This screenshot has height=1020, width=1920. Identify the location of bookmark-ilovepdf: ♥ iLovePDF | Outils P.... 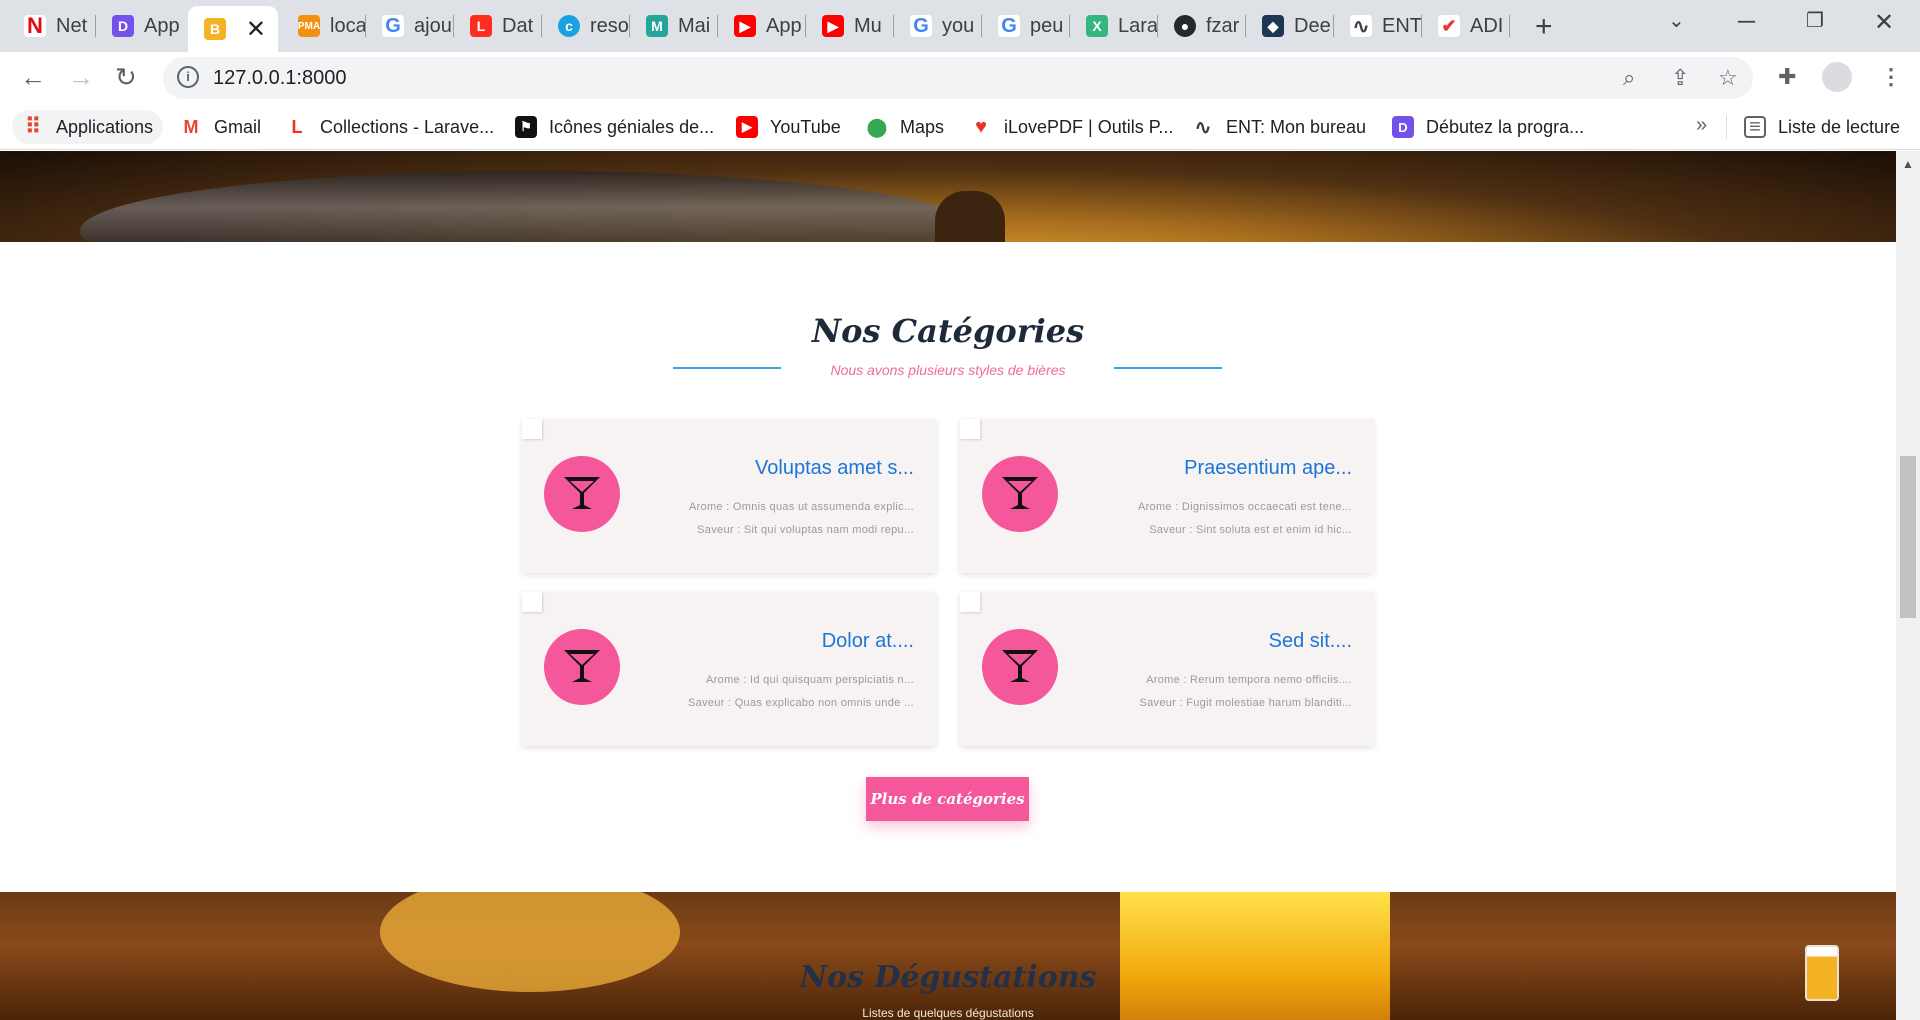
(1071, 127).